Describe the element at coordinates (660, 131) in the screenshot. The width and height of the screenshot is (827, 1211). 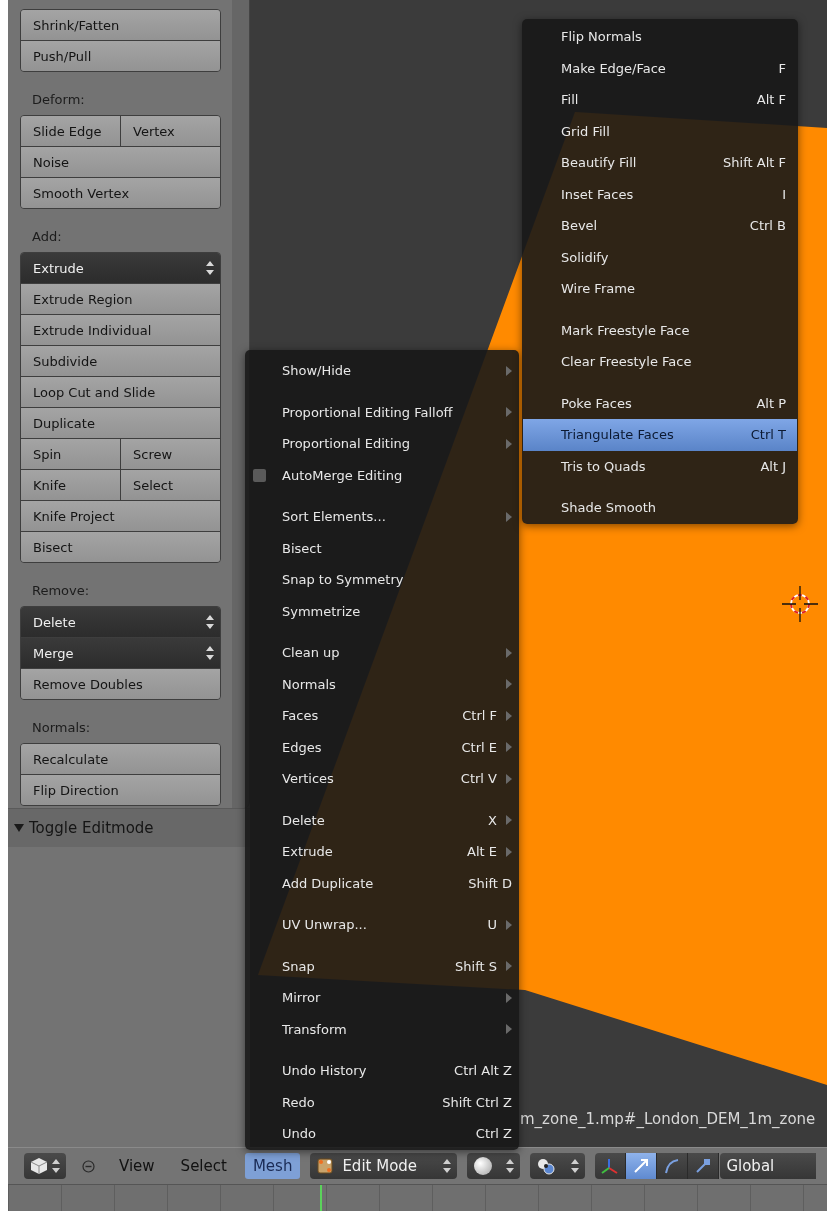
I see `menu-item: Grid Fill` at that location.